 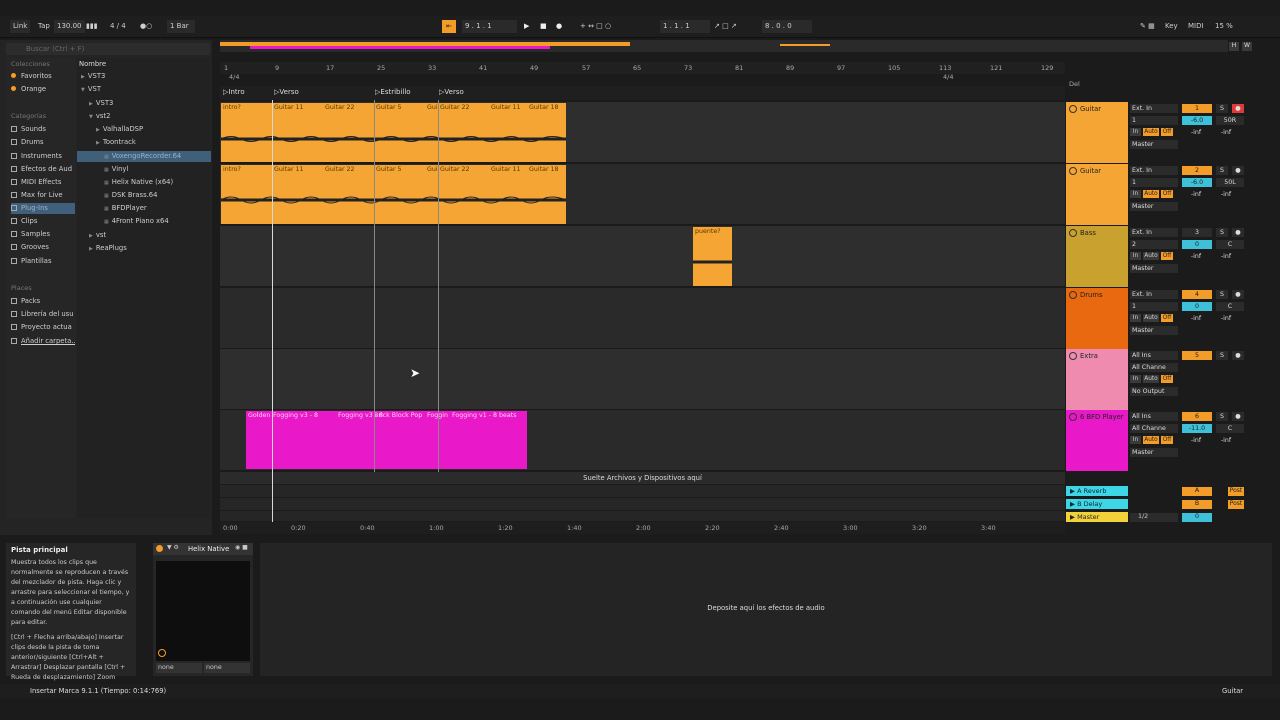 I want to click on master-track: ▶ Master, so click(x=1097, y=517).